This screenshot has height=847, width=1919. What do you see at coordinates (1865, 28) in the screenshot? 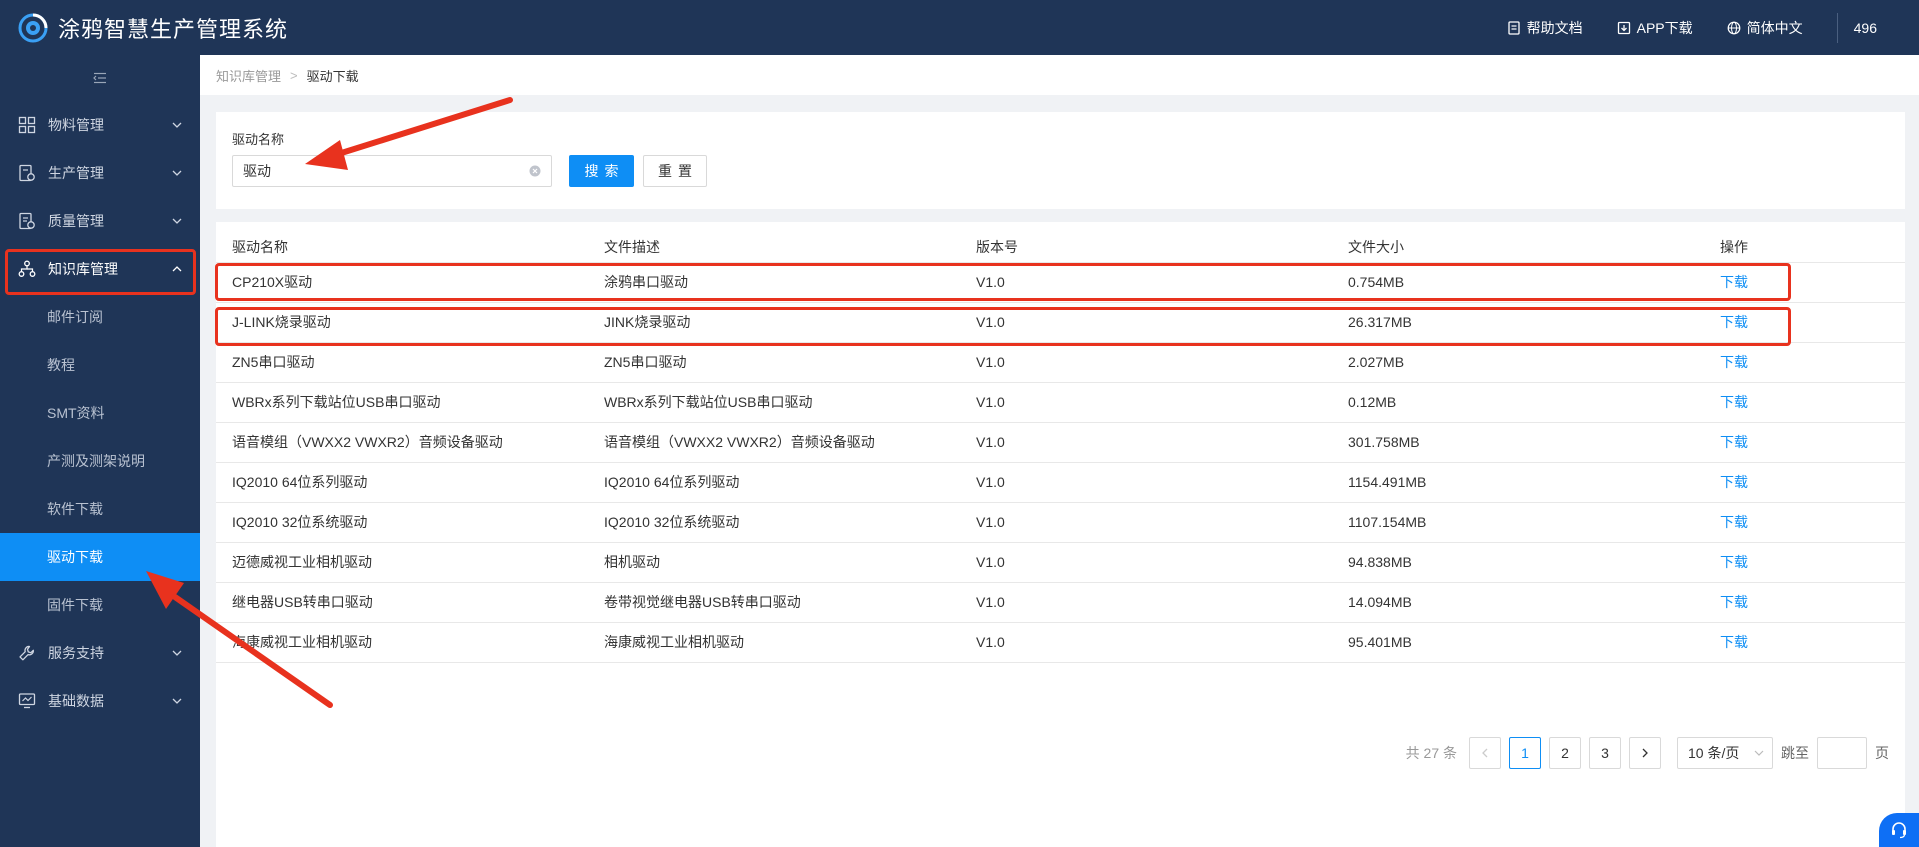
I see `user-account: 496` at bounding box center [1865, 28].